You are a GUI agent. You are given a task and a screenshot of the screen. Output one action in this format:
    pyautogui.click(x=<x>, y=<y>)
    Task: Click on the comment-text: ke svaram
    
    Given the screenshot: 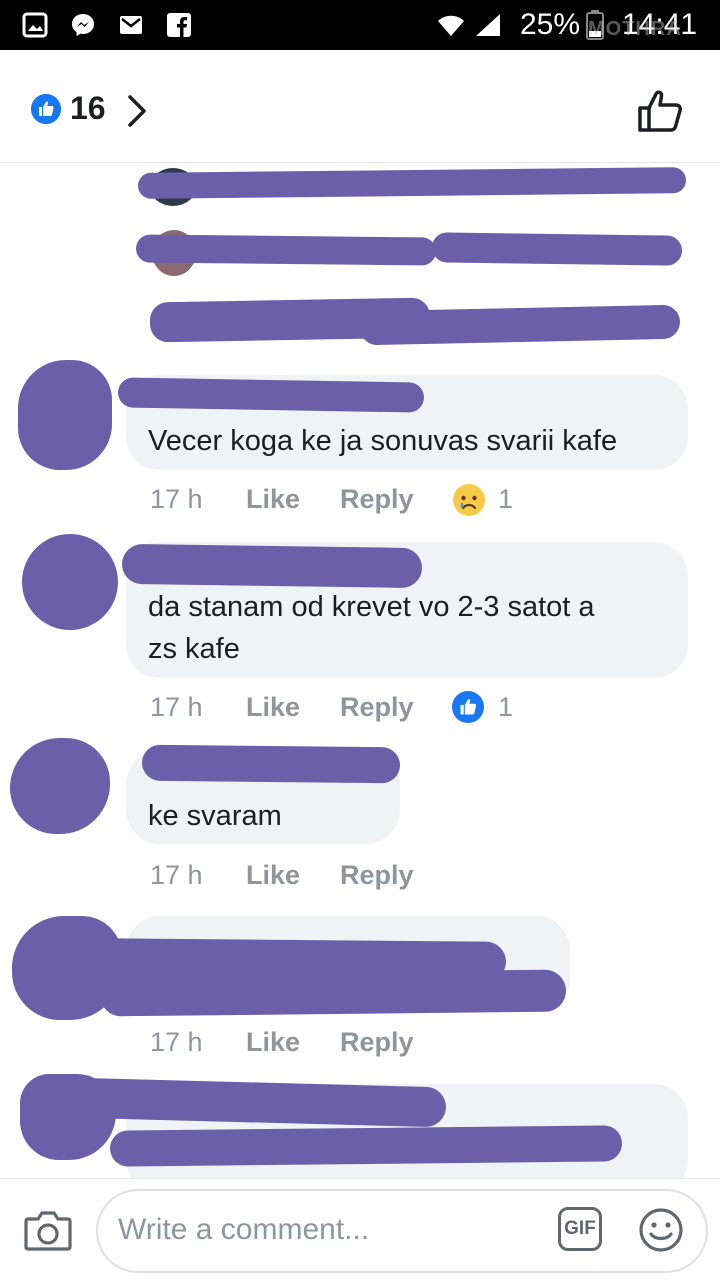 What is the action you would take?
    pyautogui.click(x=215, y=816)
    